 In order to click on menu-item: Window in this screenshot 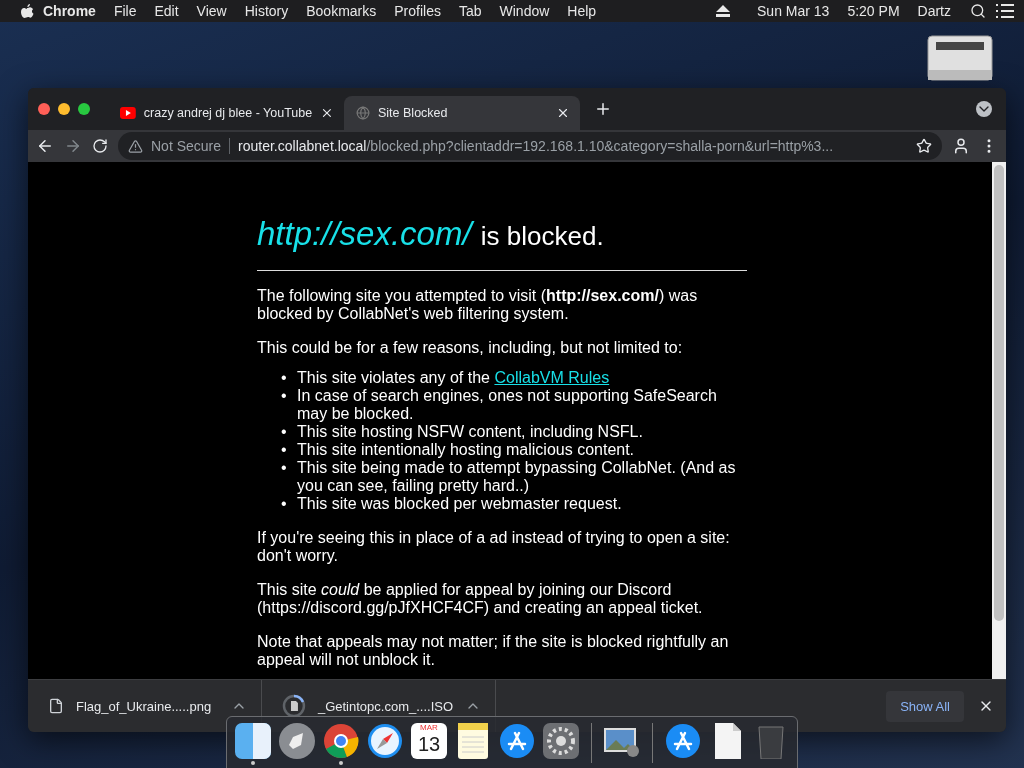, I will do `click(524, 11)`.